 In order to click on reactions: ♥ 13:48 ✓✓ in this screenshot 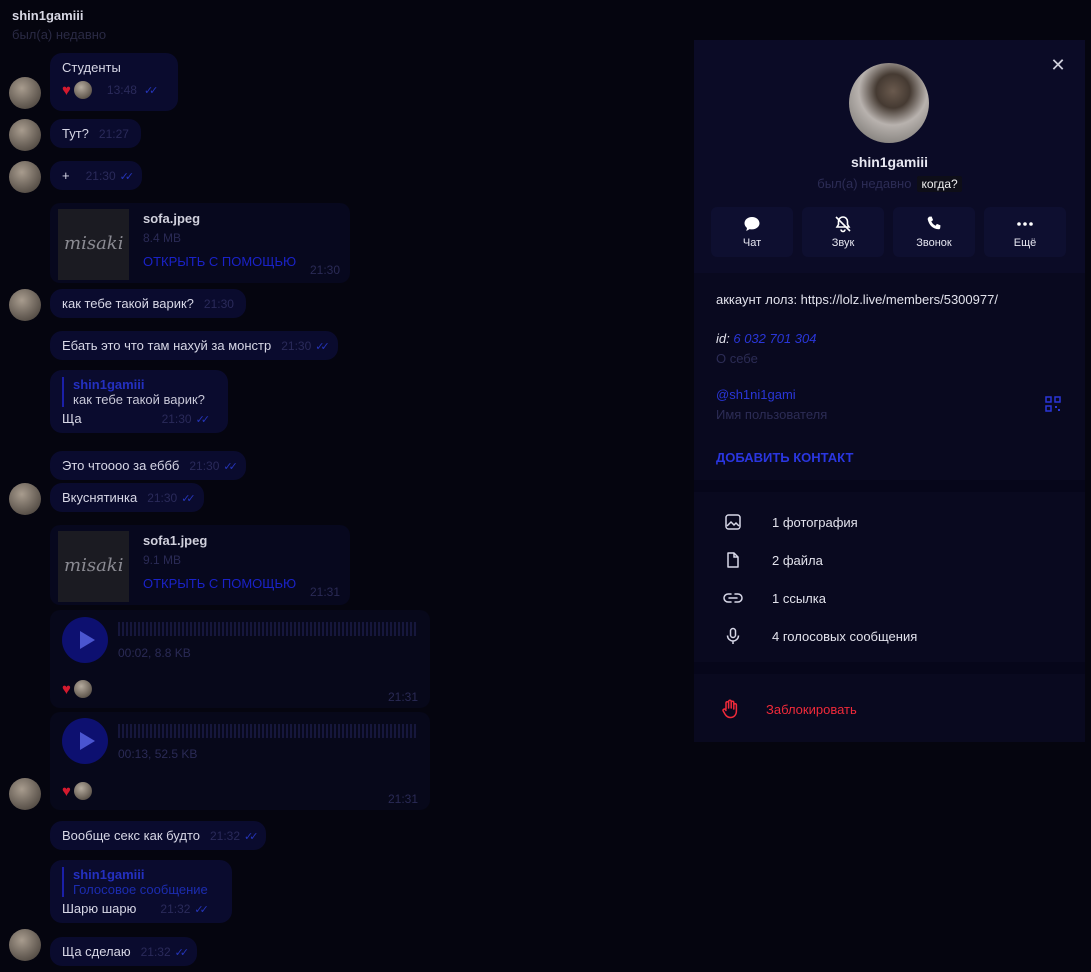, I will do `click(114, 90)`.